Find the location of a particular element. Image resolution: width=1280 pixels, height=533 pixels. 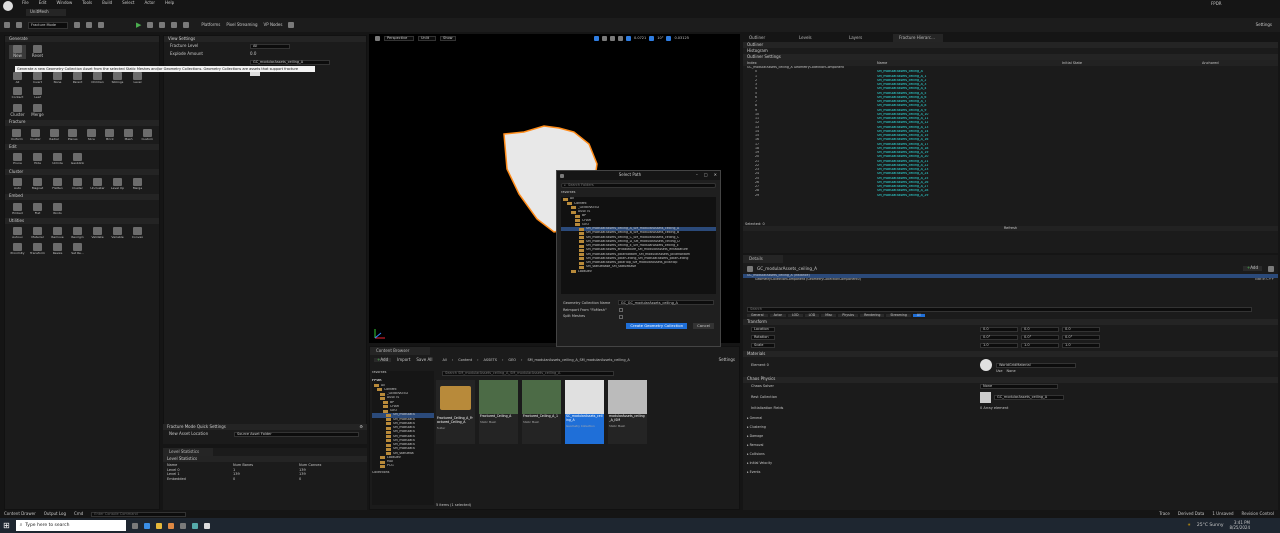

merge-select-button: Merge is located at coordinates (37, 110).